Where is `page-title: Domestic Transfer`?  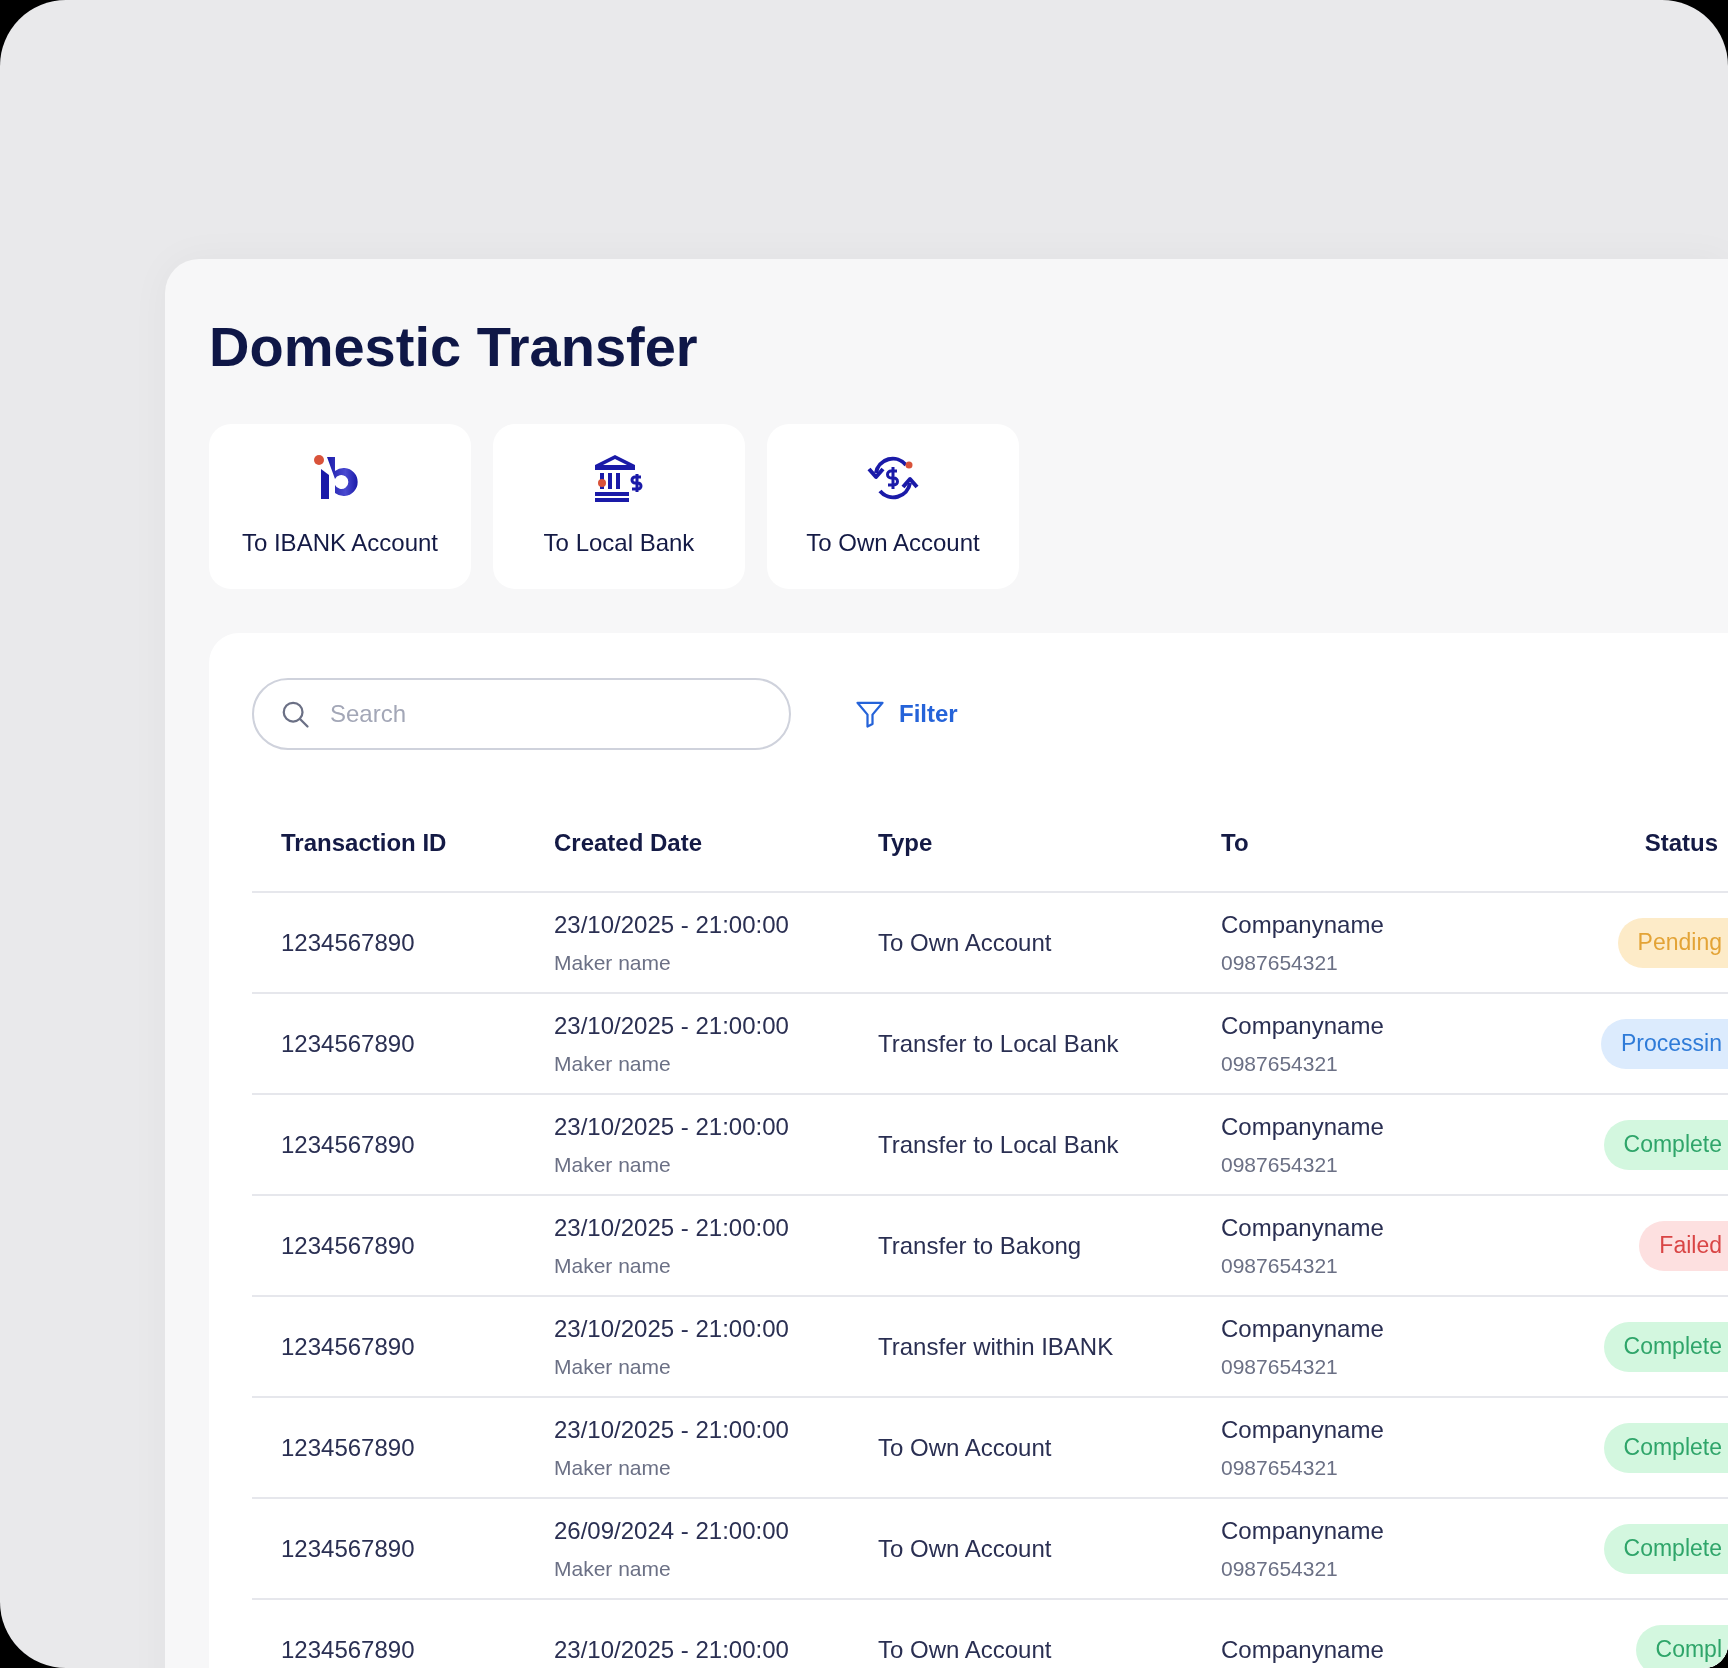
page-title: Domestic Transfer is located at coordinates (454, 347).